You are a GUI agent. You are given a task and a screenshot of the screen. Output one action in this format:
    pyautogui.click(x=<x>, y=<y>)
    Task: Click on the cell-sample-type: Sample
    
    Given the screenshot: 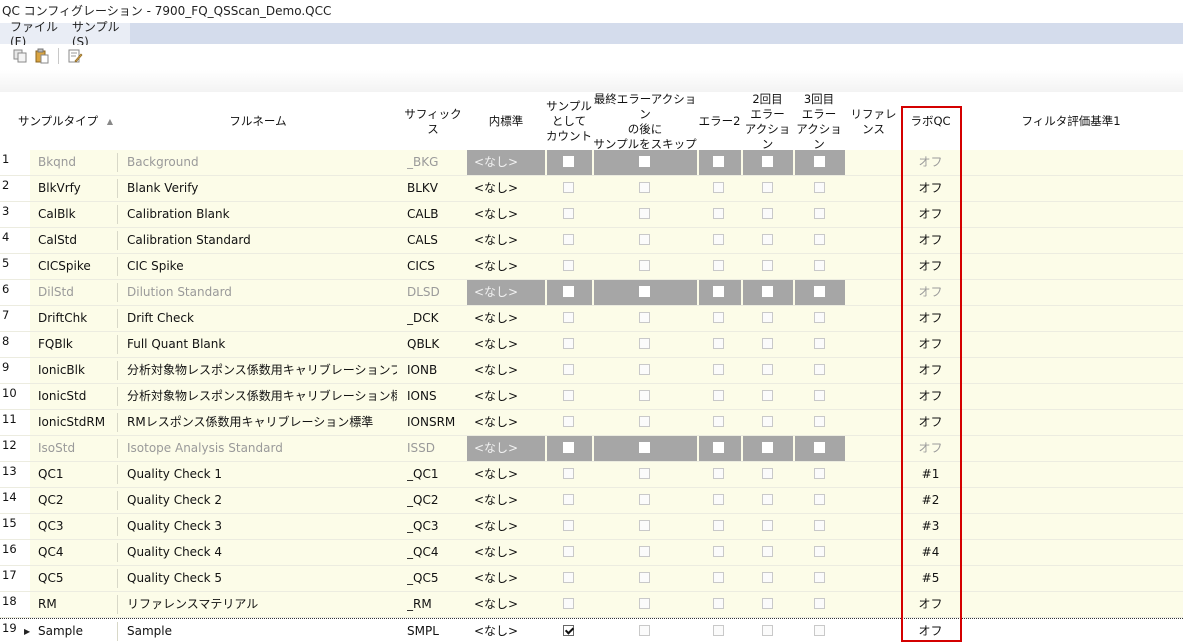 What is the action you would take?
    pyautogui.click(x=77, y=630)
    